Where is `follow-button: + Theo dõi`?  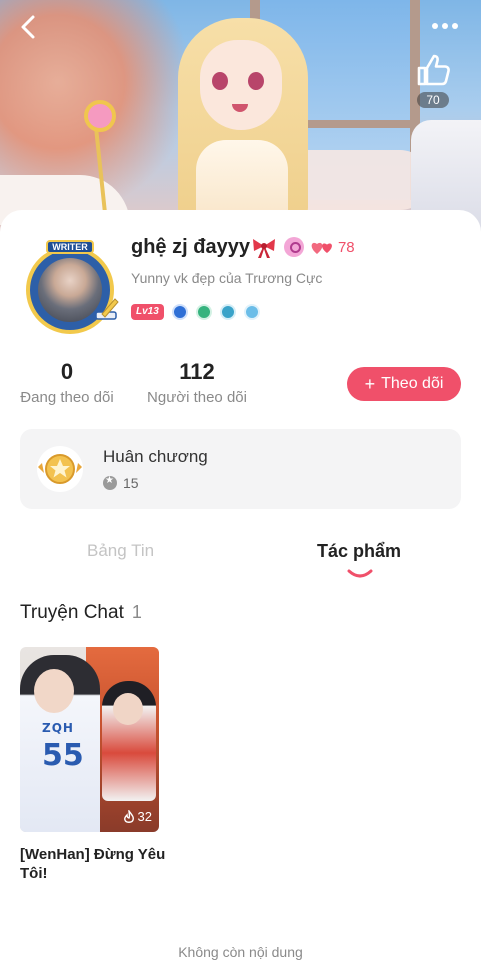
follow-button: + Theo dõi is located at coordinates (404, 384).